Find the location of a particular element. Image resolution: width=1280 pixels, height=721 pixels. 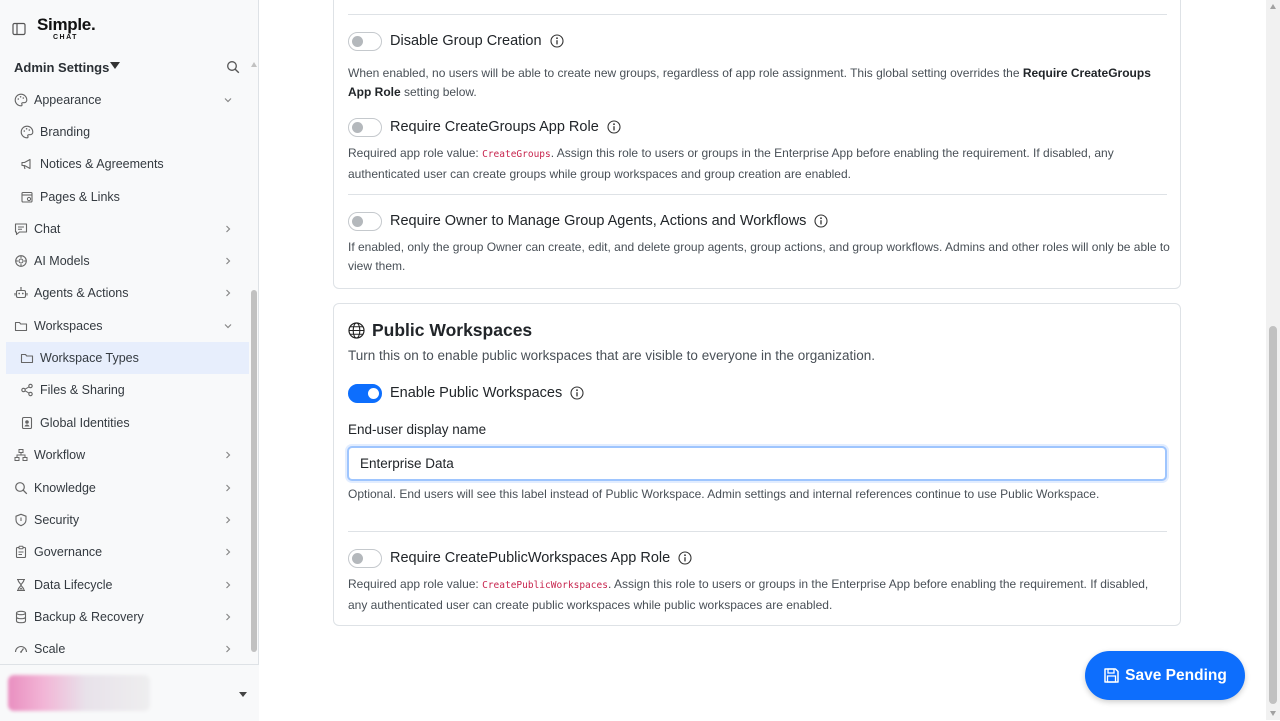

sidebar-item-chat: Chat is located at coordinates (127, 229).